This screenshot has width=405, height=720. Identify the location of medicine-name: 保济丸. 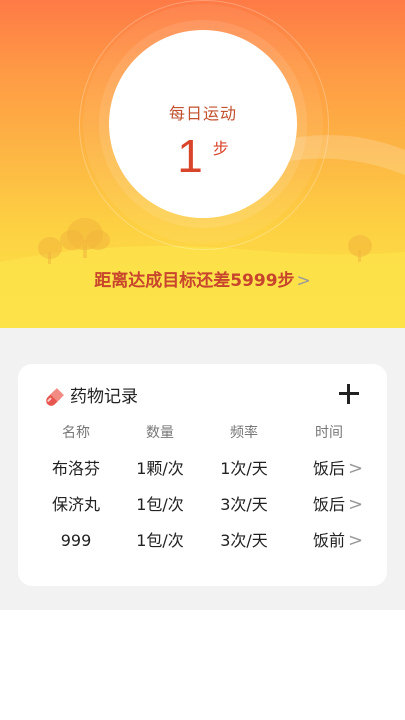
(75, 504).